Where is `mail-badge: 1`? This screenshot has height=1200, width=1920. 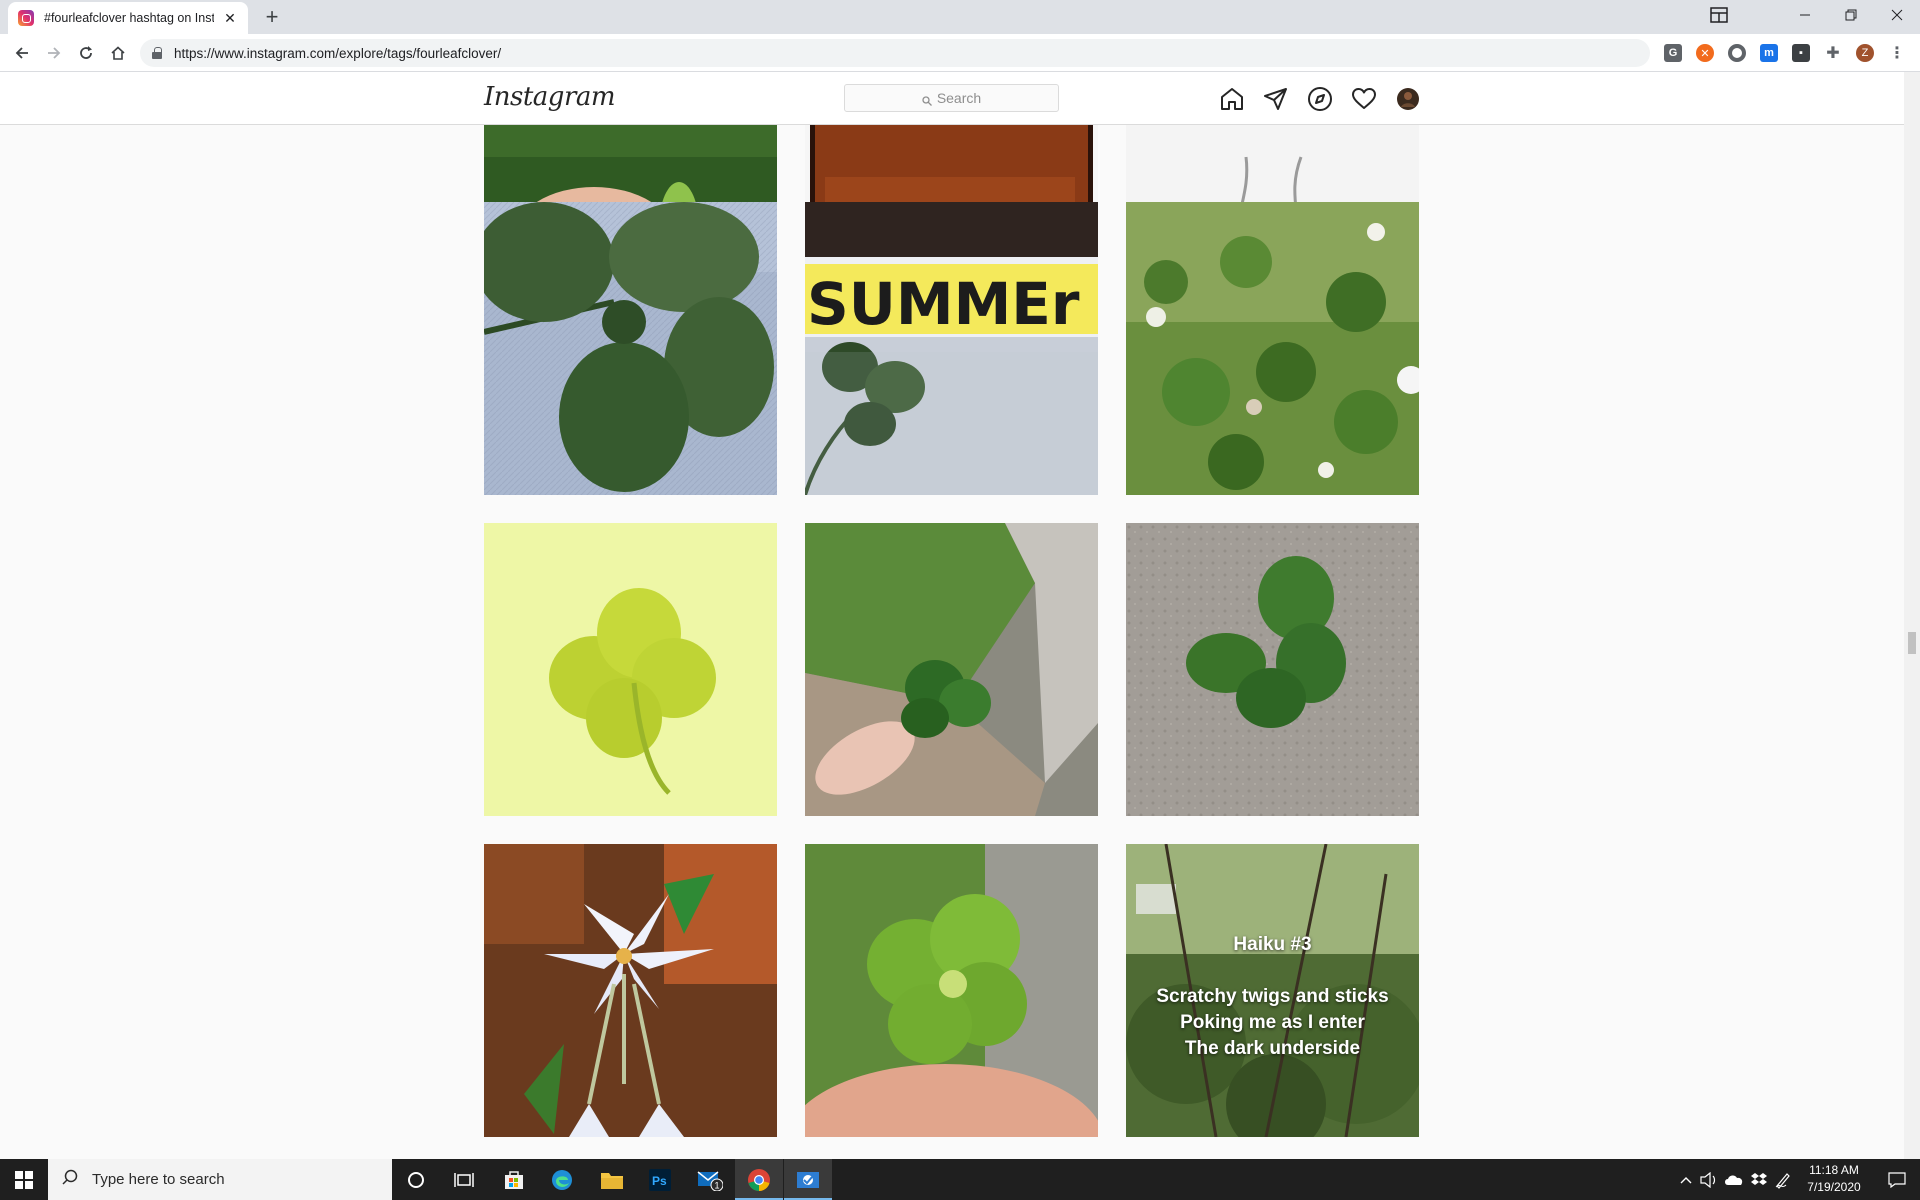 mail-badge: 1 is located at coordinates (717, 1185).